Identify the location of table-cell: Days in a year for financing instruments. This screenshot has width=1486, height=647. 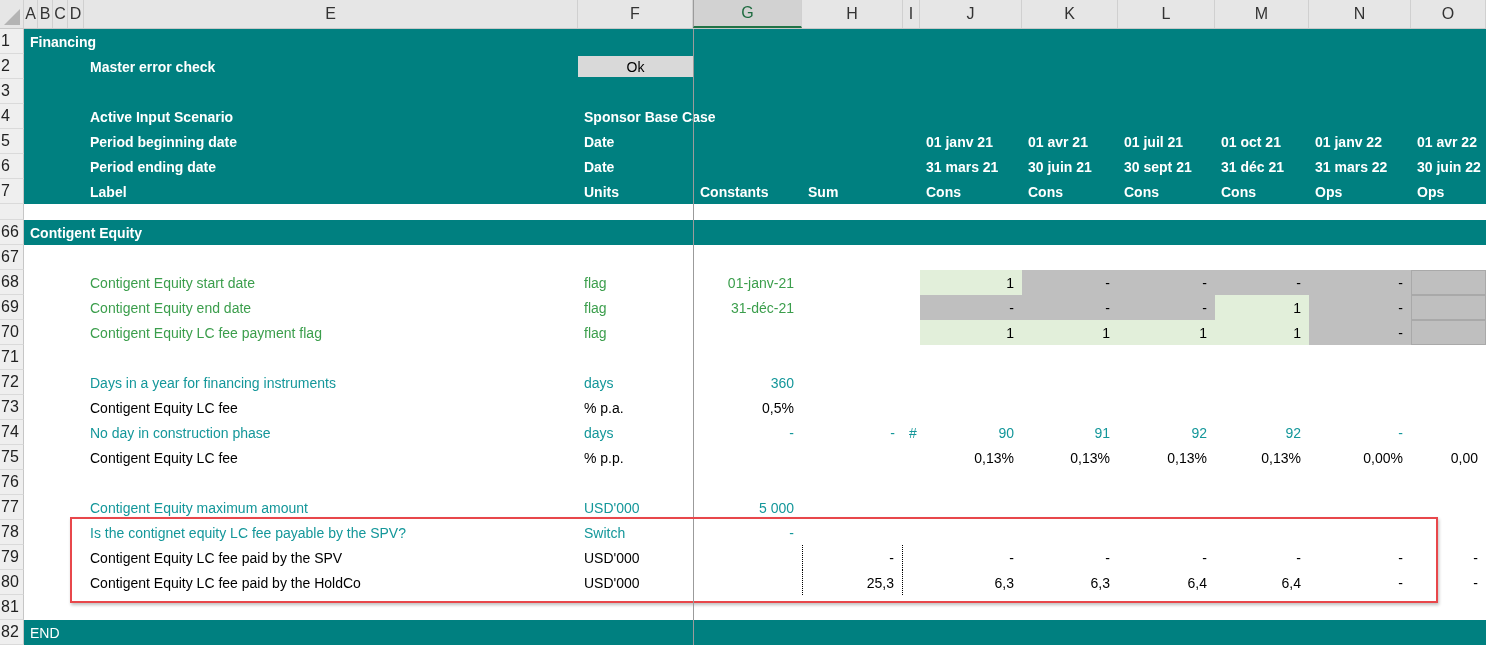
(213, 382).